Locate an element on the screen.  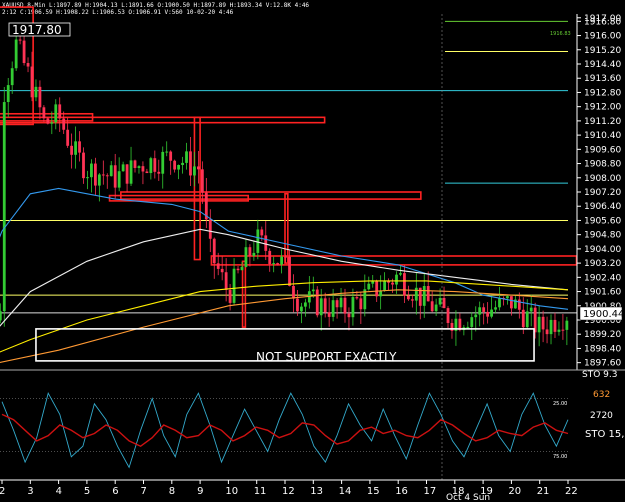
y-tick-label: 1905.60 is located at coordinates (602, 221).